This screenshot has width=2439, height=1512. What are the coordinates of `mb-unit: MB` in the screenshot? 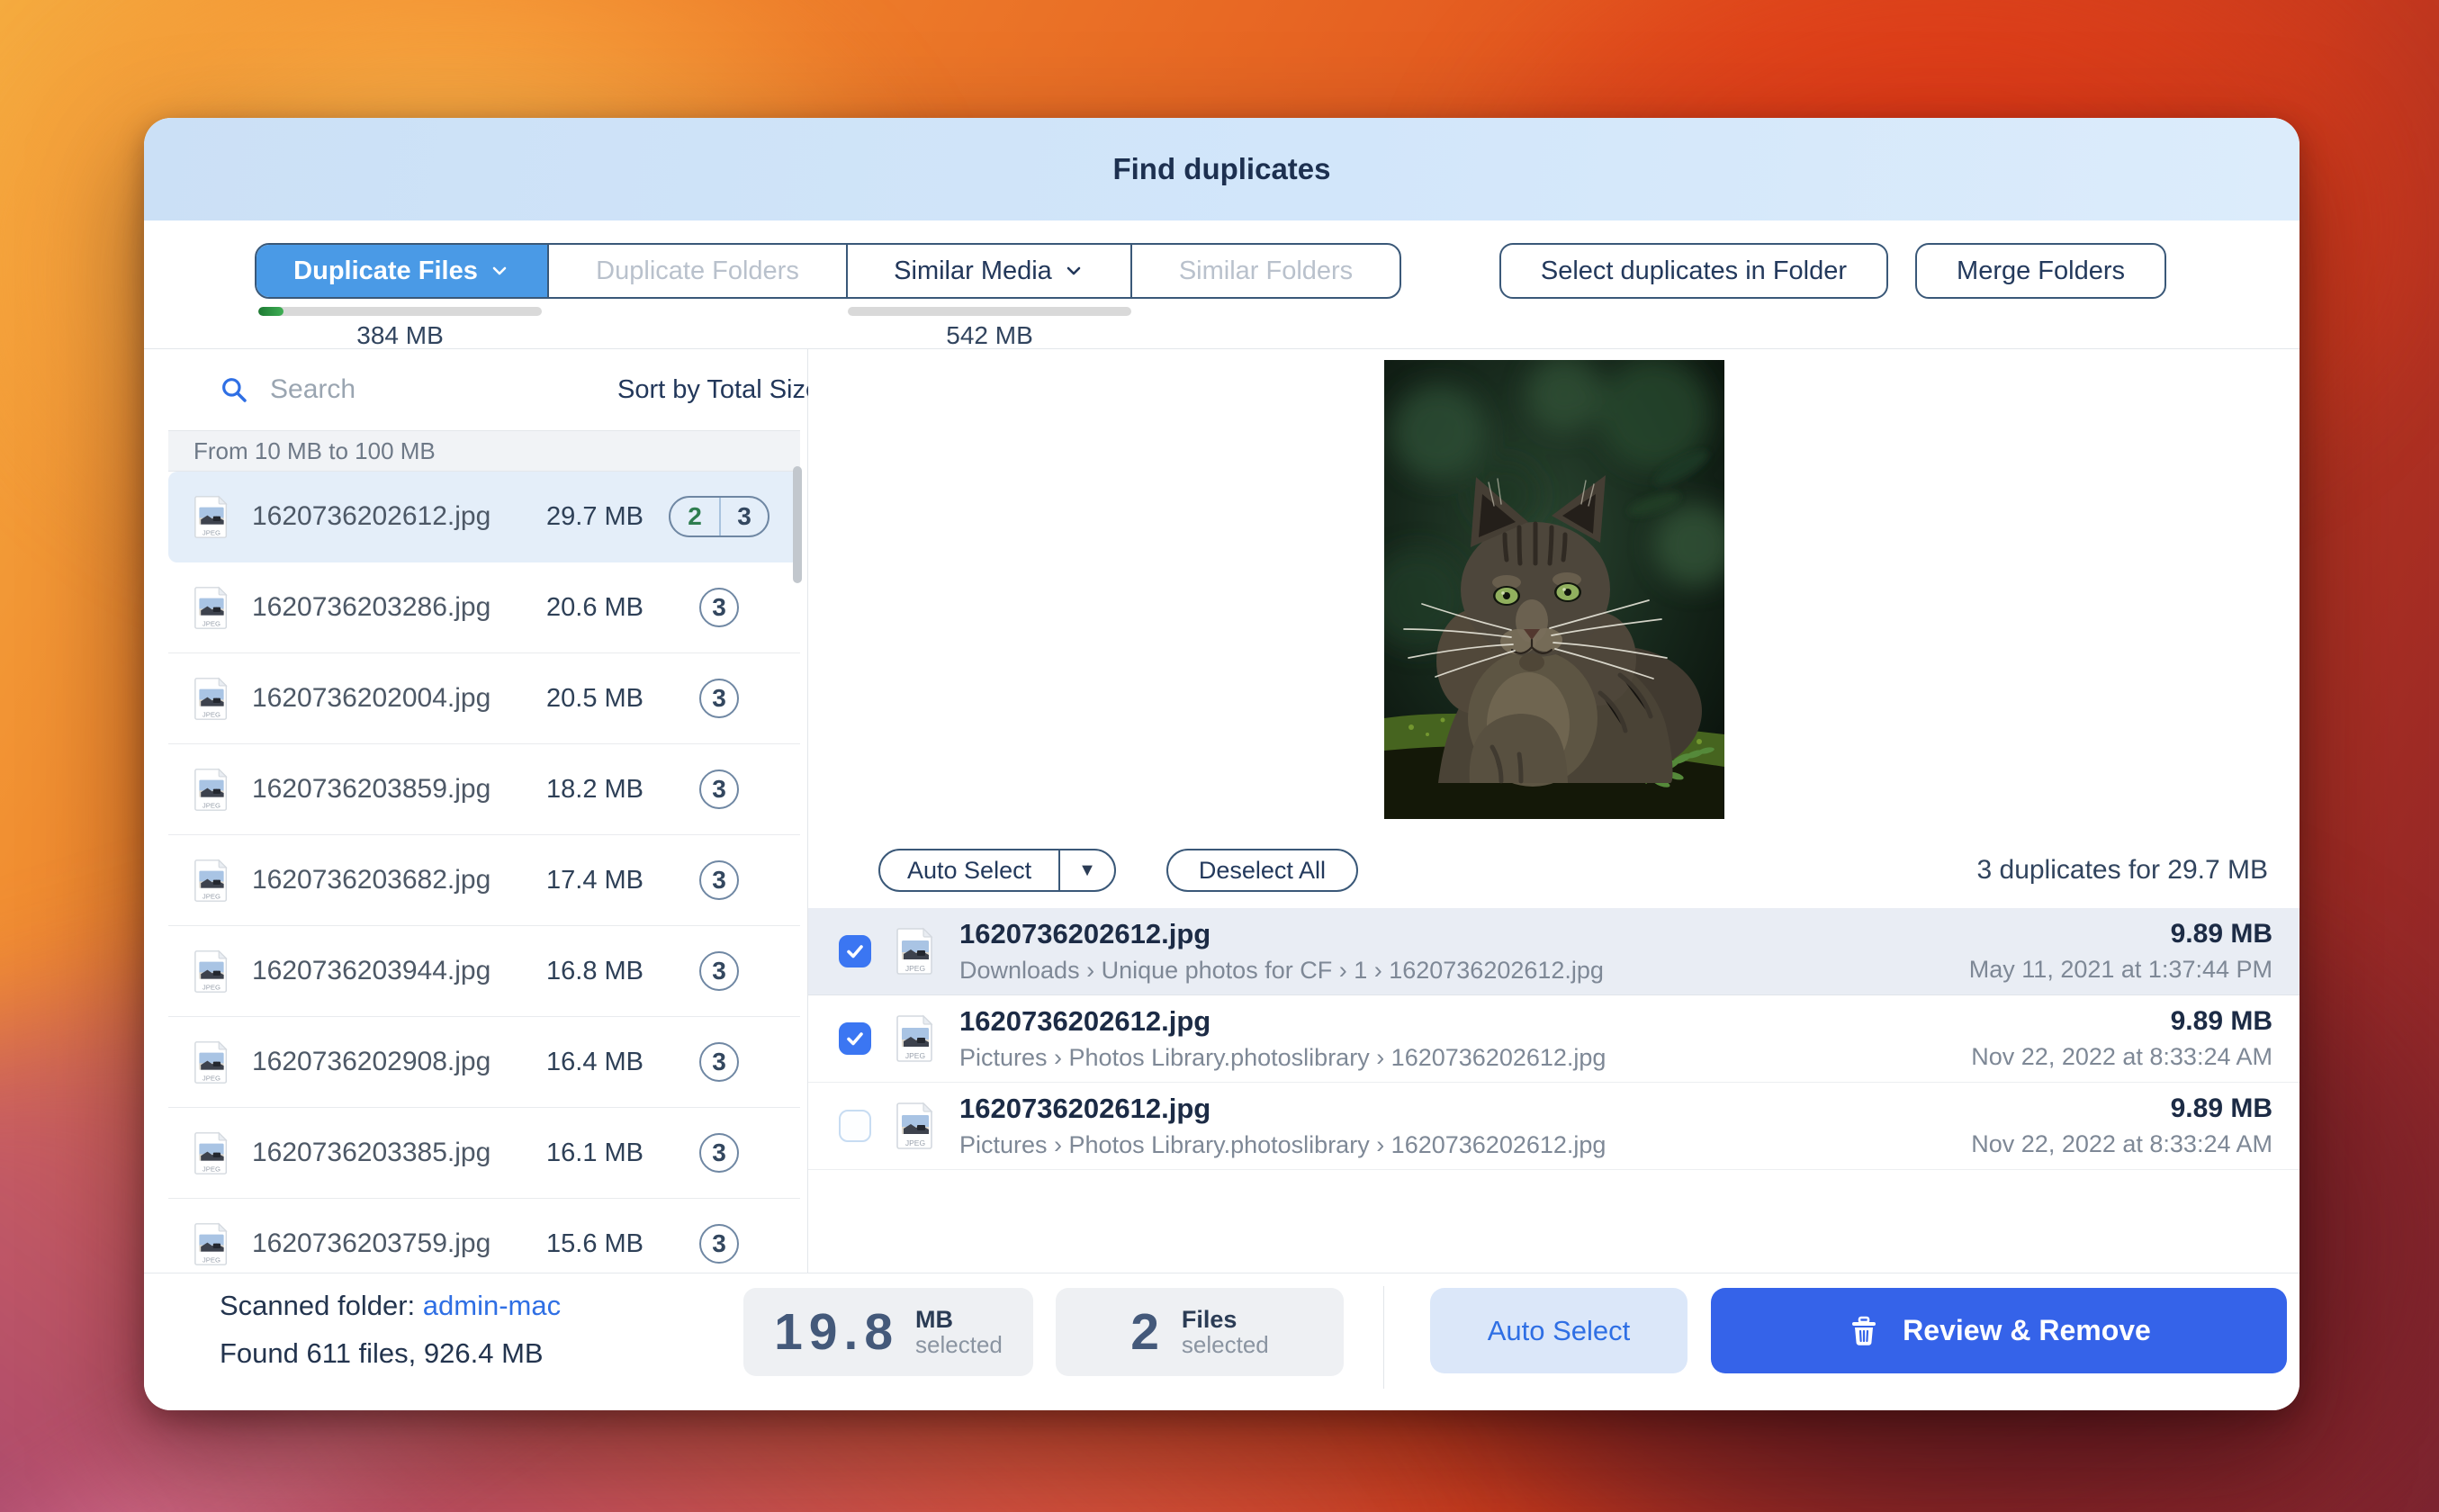 It's located at (935, 1320).